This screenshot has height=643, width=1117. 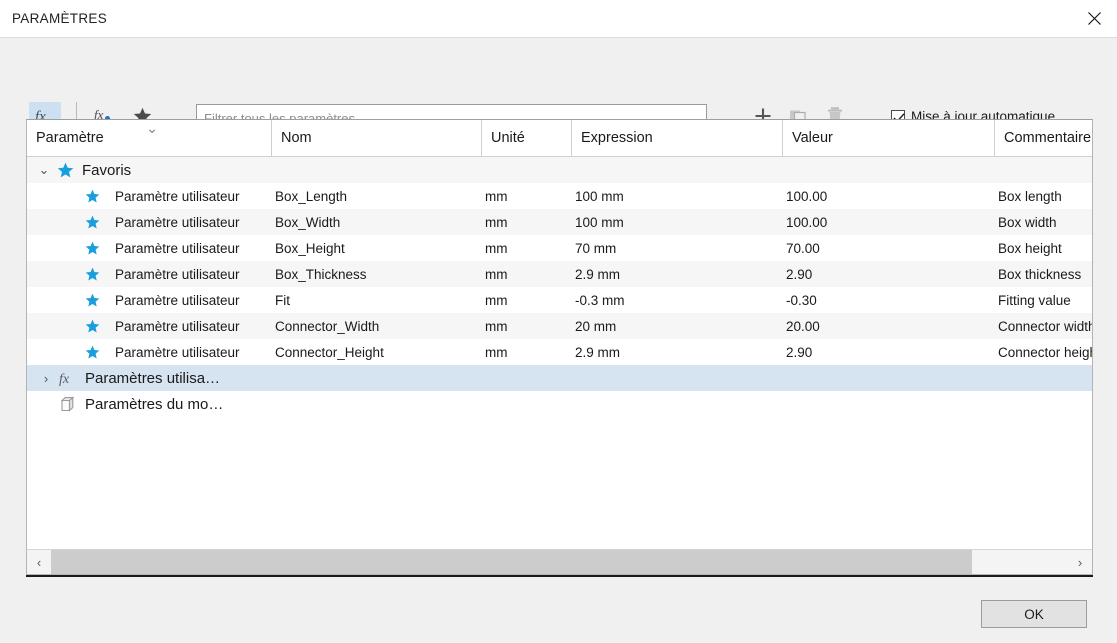 What do you see at coordinates (676, 138) in the screenshot?
I see `column-header-expression: Expression` at bounding box center [676, 138].